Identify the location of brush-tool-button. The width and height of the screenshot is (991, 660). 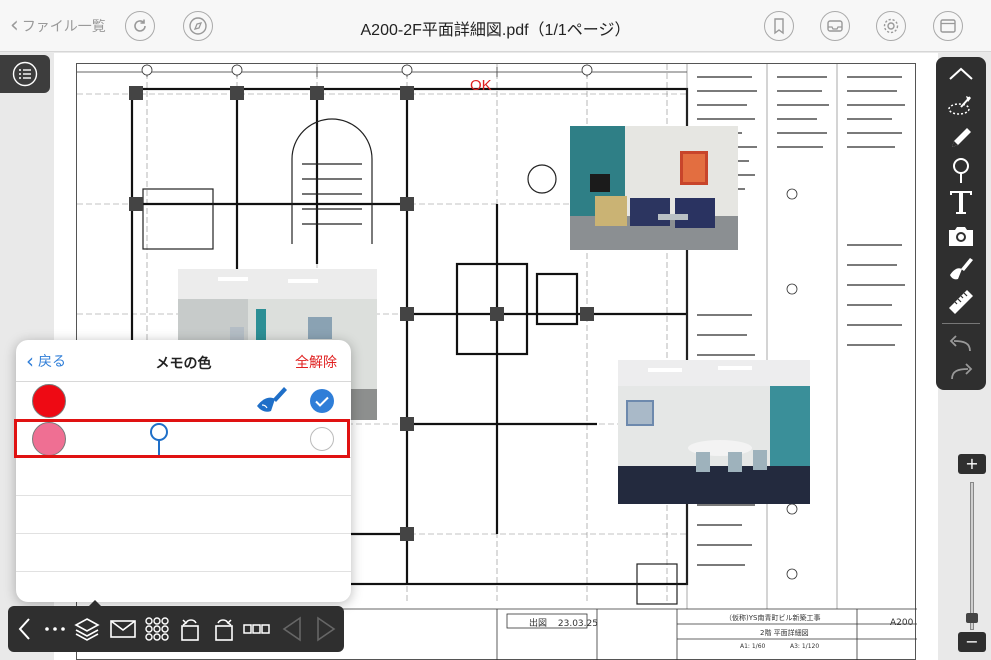
(961, 270).